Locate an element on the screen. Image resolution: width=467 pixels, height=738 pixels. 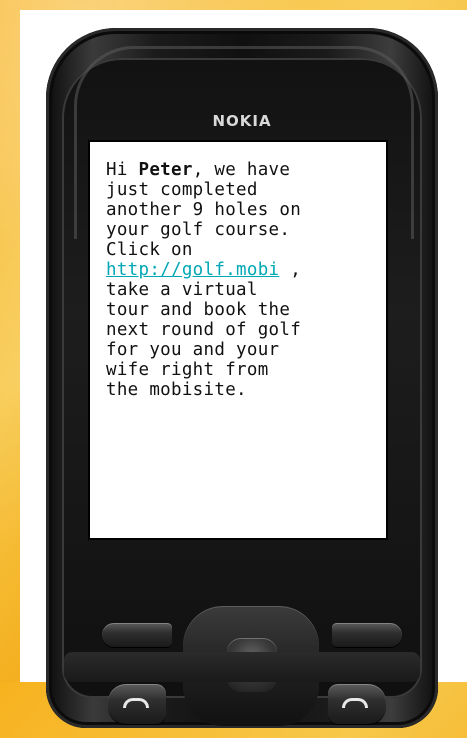
message-text: take a virtual is located at coordinates (182, 290).